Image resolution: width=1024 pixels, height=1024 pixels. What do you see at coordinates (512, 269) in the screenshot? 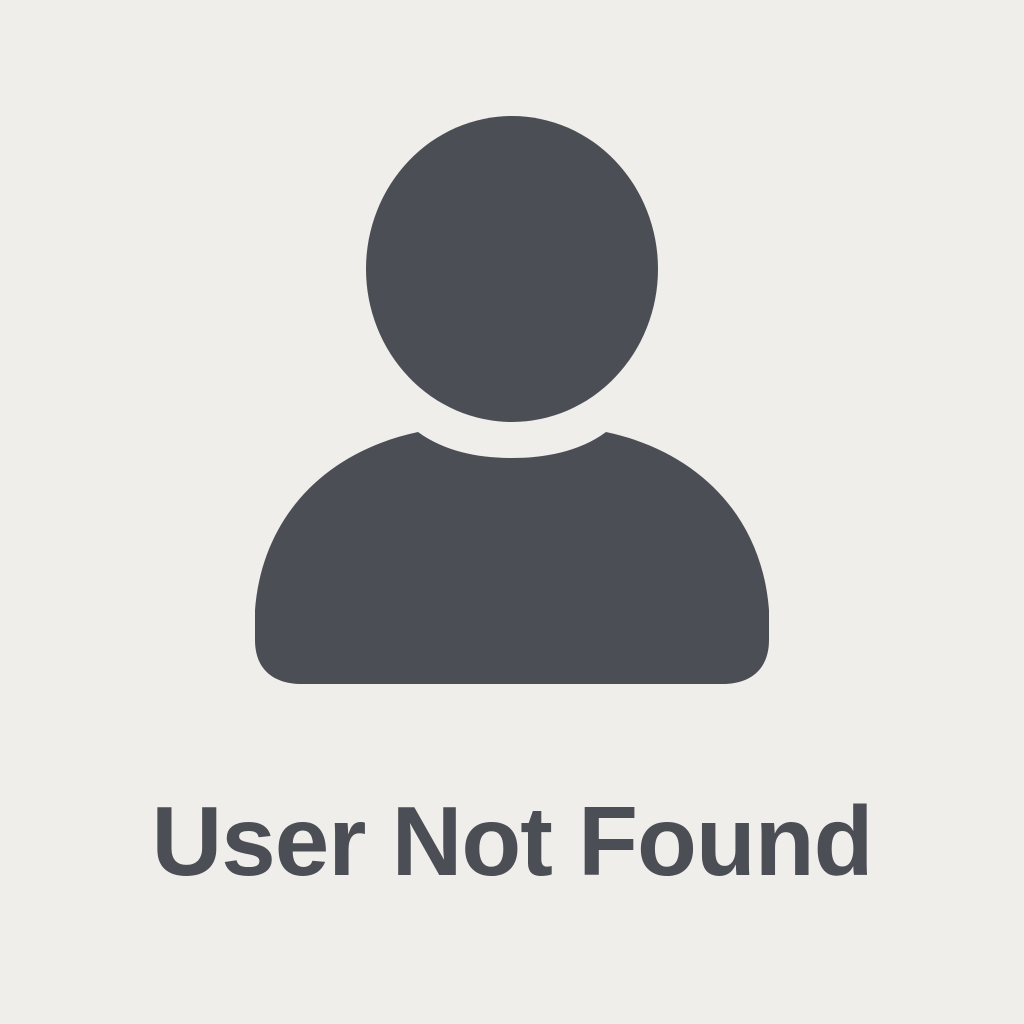
I see `avatar-head` at bounding box center [512, 269].